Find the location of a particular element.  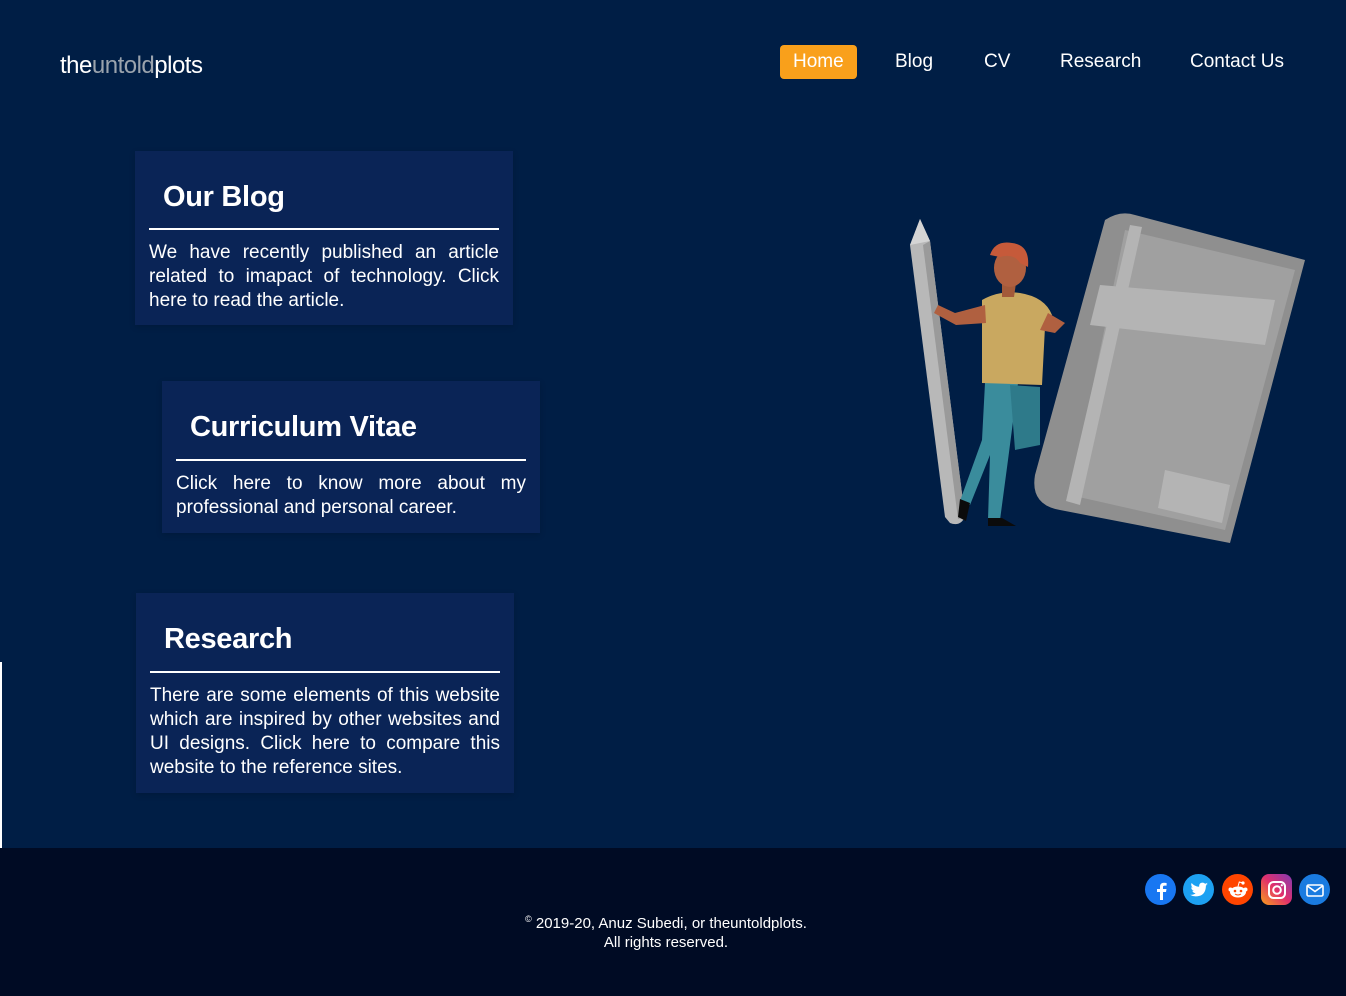

logo-part-untold: untold is located at coordinates (123, 65).